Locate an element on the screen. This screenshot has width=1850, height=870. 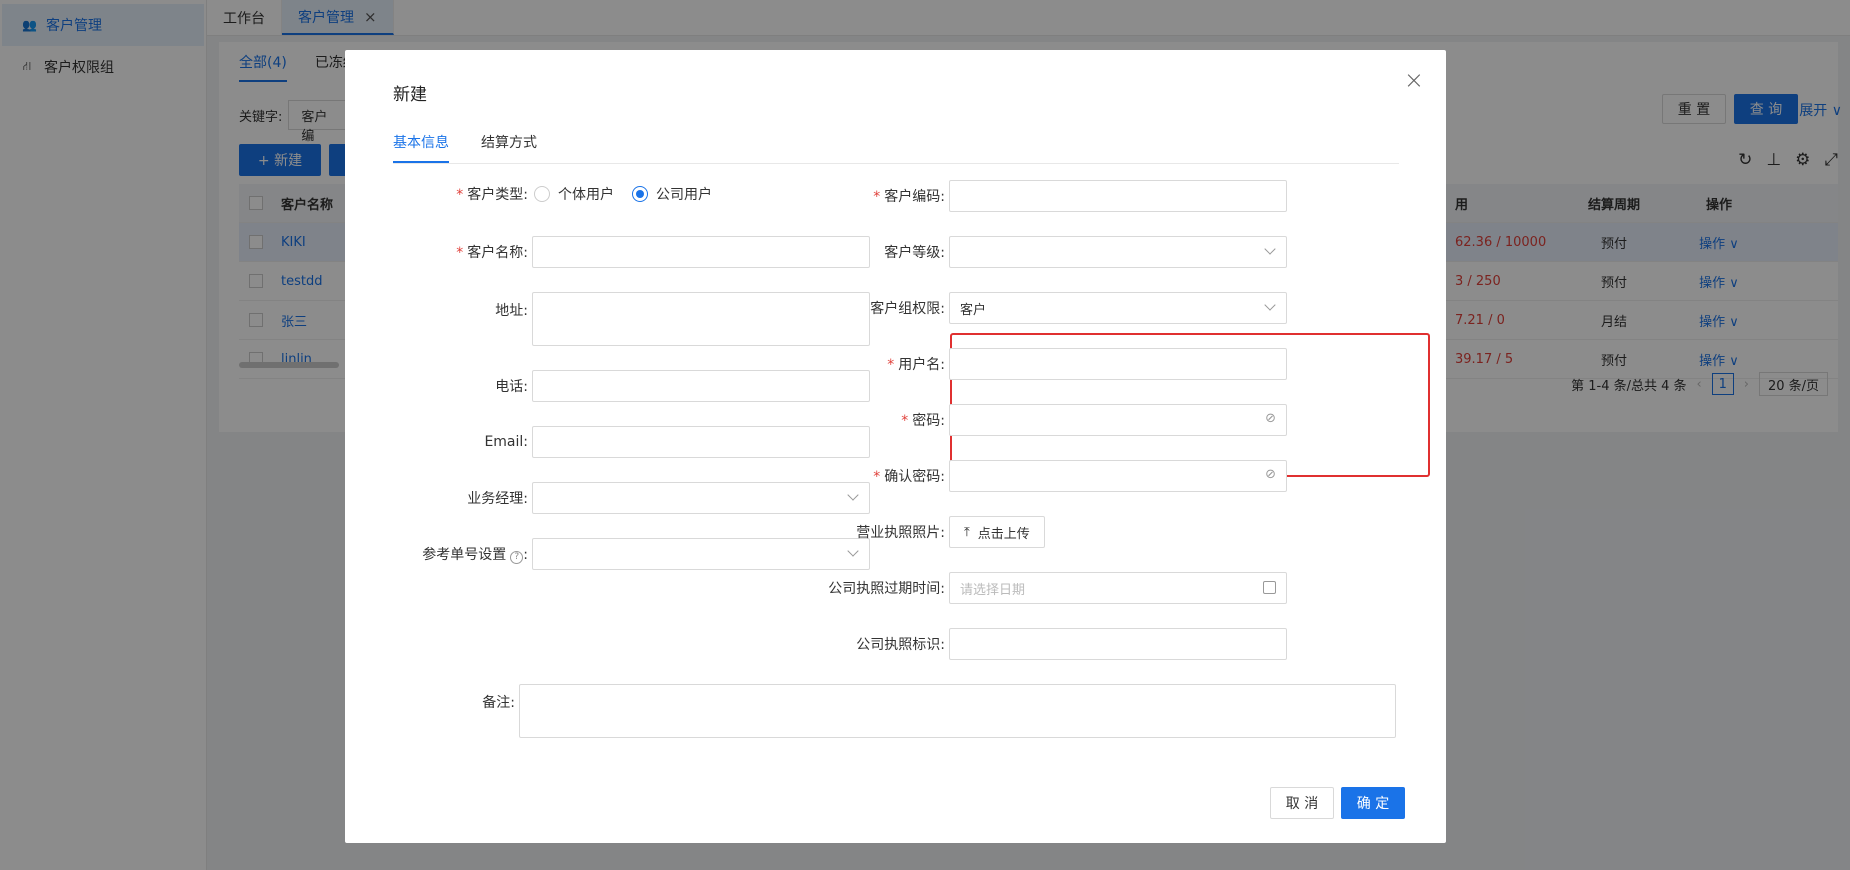
confirm-password-label: 确认密码: is located at coordinates (914, 477).